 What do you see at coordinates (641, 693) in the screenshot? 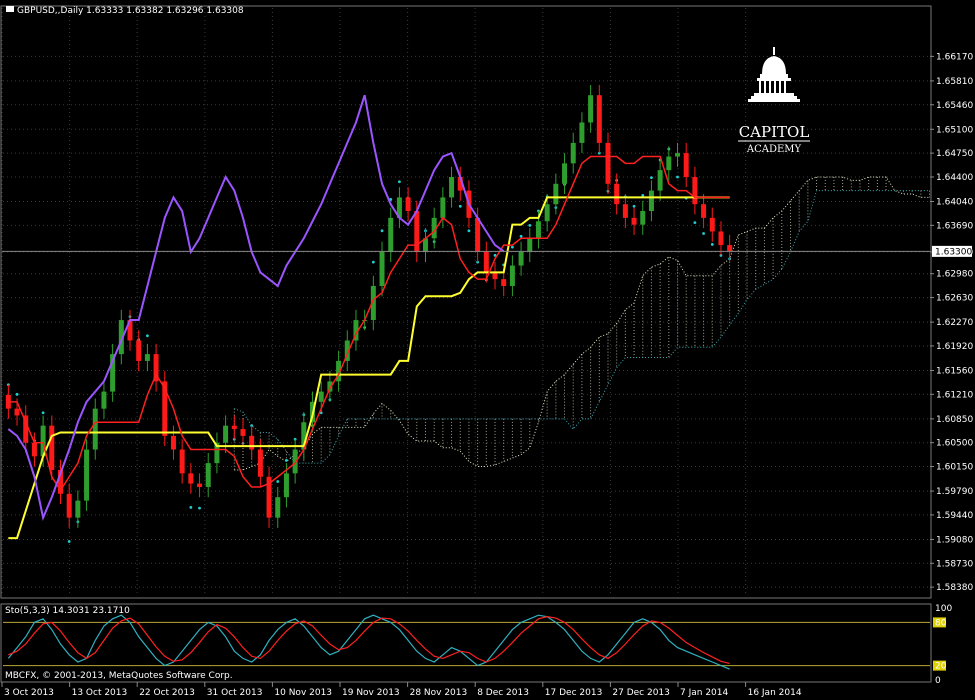
I see `x-tick-label: 27 Dec 2013` at bounding box center [641, 693].